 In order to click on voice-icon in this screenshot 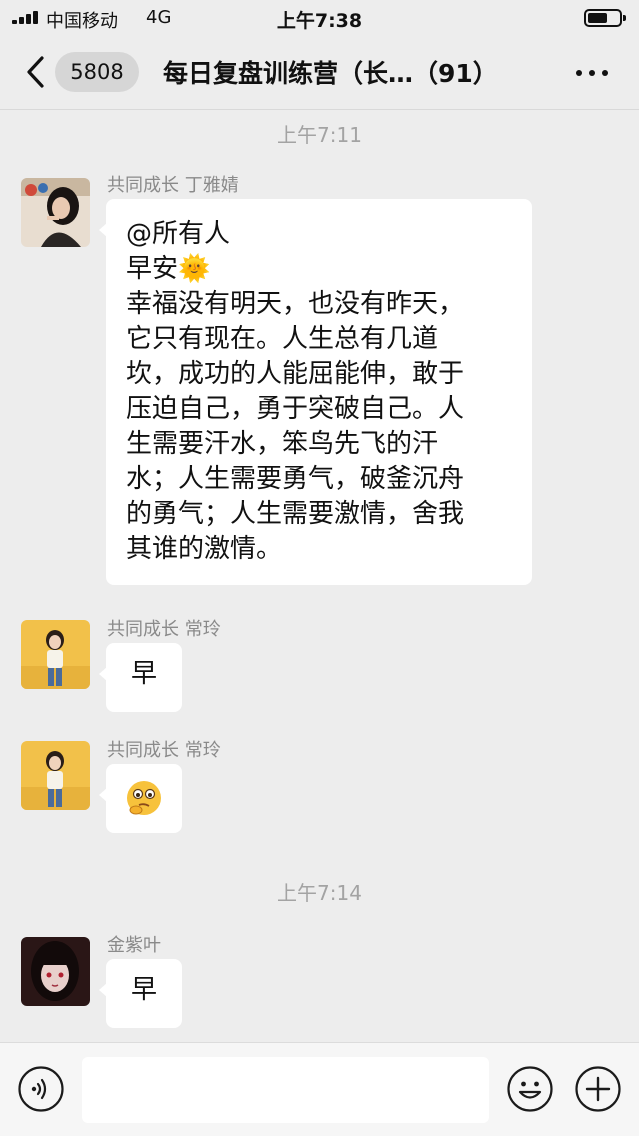, I will do `click(41, 1089)`.